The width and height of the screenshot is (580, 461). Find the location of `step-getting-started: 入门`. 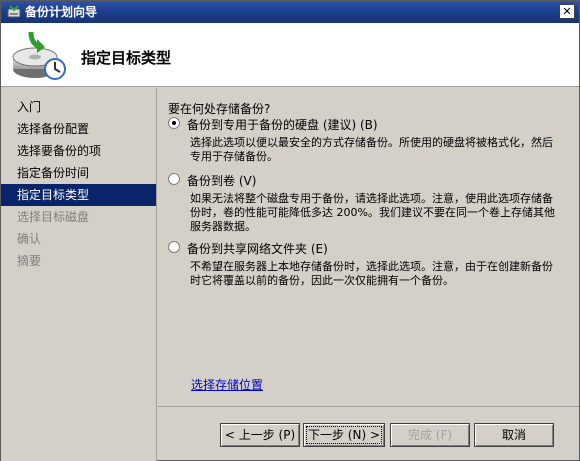

step-getting-started: 入门 is located at coordinates (29, 107).